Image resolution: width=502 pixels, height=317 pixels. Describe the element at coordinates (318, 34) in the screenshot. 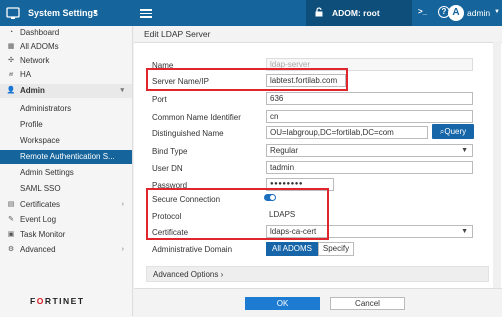

I see `panel-header: Edit LDAP Server` at that location.